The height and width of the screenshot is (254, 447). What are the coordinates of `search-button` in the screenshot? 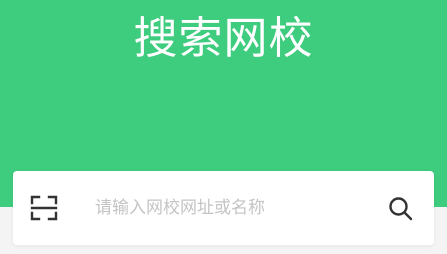 It's located at (401, 209).